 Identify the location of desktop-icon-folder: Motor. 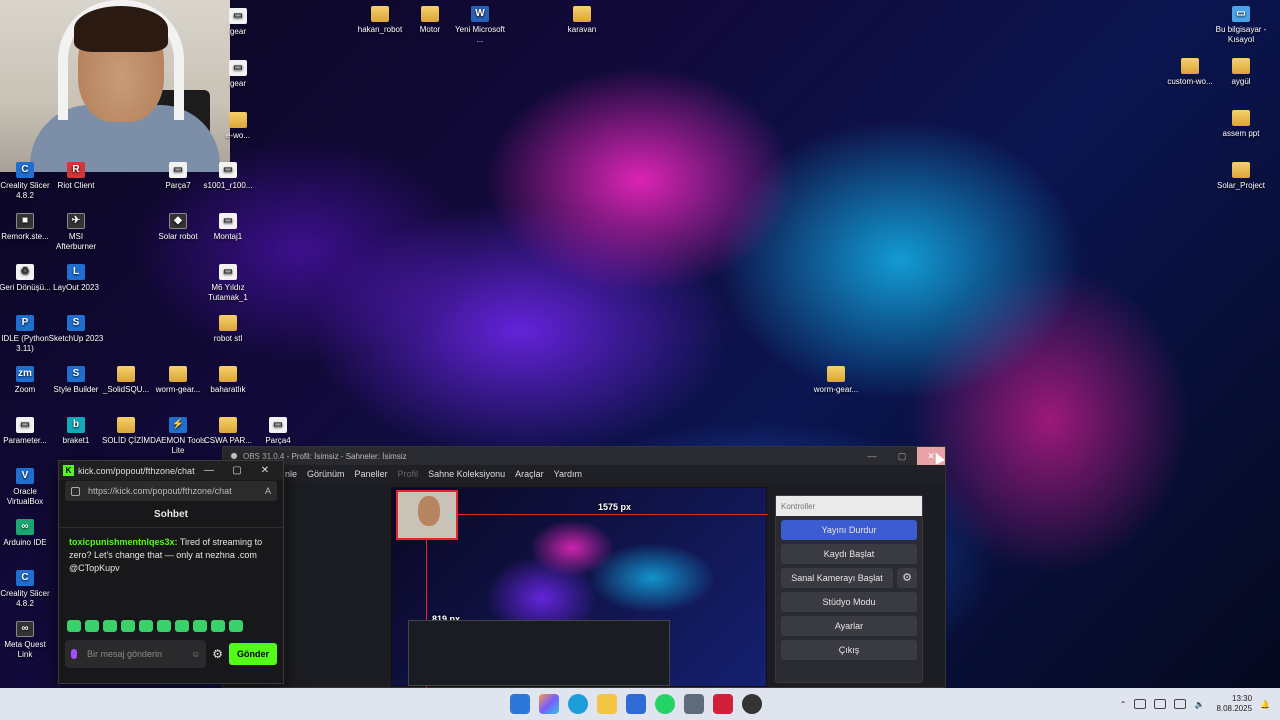
(430, 20).